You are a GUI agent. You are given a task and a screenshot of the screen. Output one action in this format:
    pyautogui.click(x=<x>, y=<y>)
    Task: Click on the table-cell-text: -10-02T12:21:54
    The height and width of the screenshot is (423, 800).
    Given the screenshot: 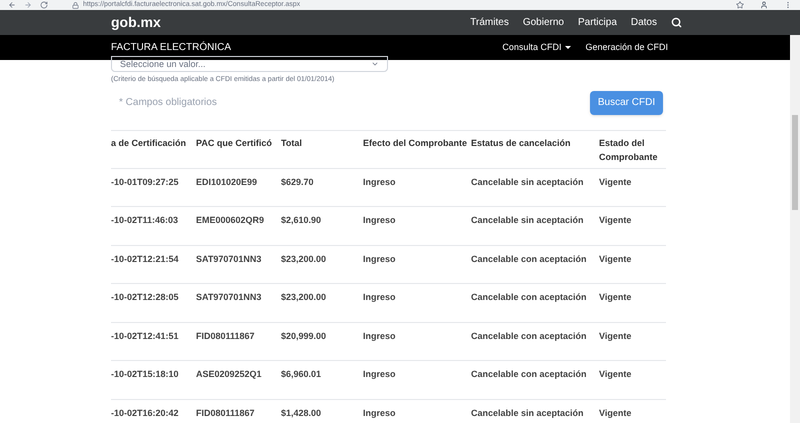 What is the action you would take?
    pyautogui.click(x=145, y=259)
    